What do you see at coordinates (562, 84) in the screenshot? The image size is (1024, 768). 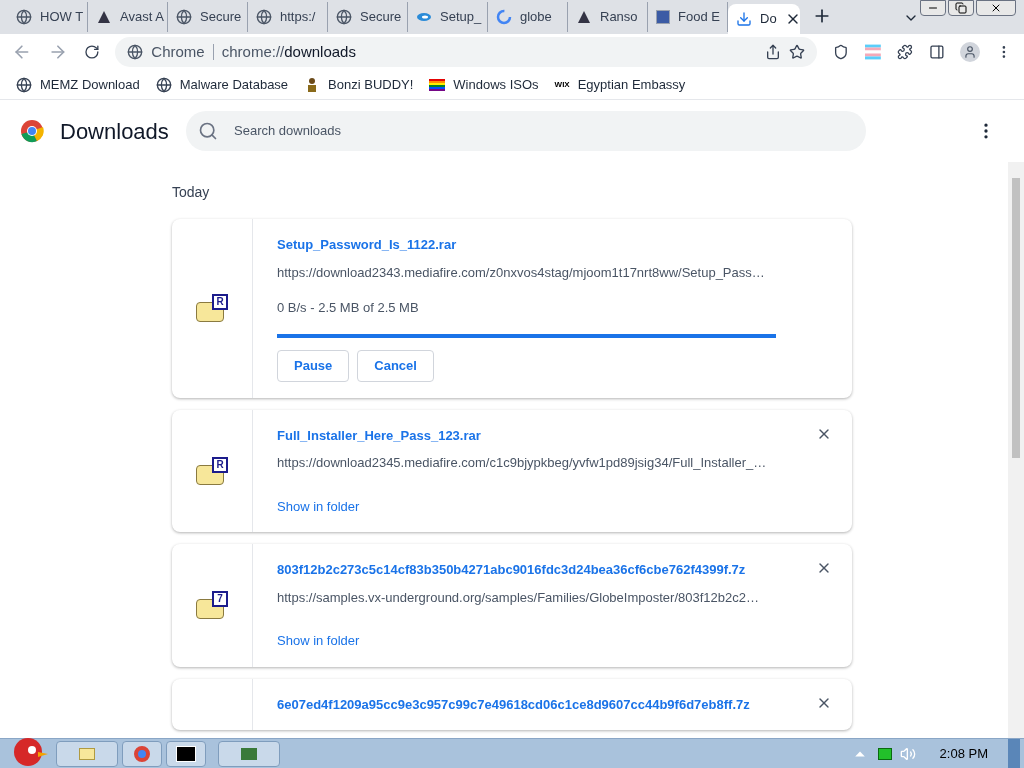 I see `wix-logo: WIX` at bounding box center [562, 84].